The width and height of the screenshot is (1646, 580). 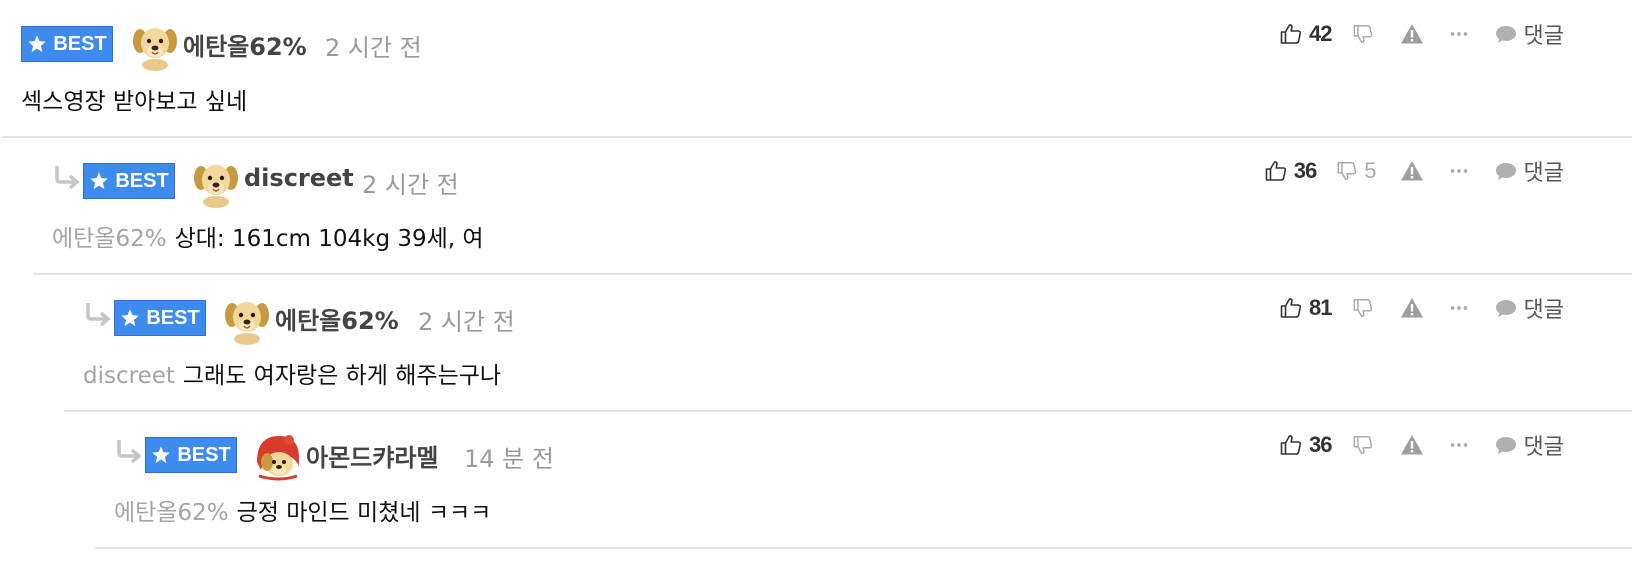 I want to click on comment-text: 에탄올62% 상대: 161cm 104kg 39세, 여, so click(x=268, y=236).